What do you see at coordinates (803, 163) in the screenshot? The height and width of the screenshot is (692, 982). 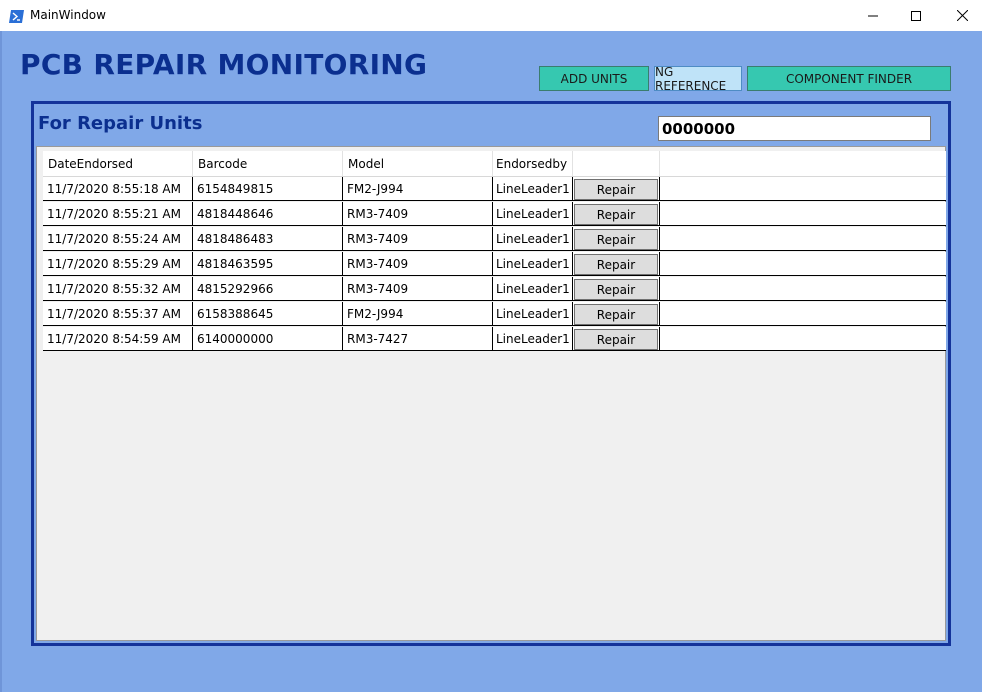 I see `column-header-filler` at bounding box center [803, 163].